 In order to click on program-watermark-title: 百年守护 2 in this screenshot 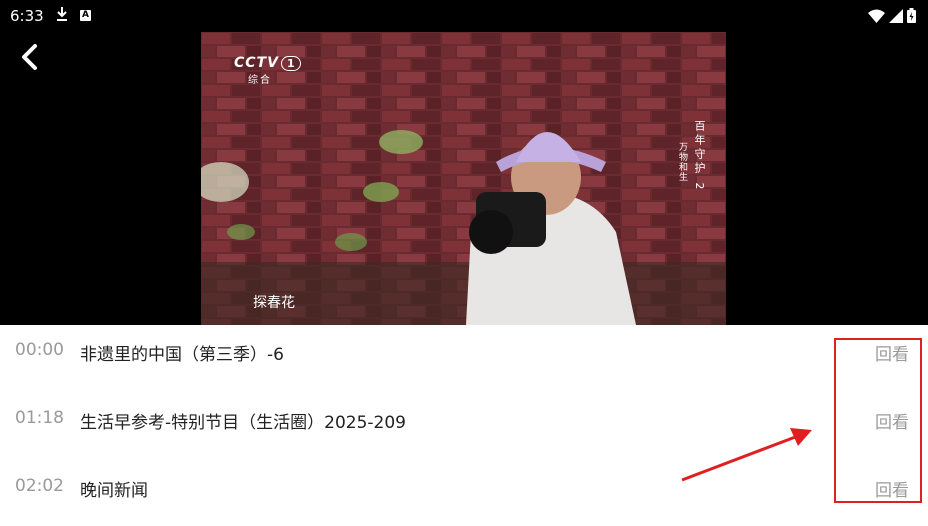, I will do `click(699, 156)`.